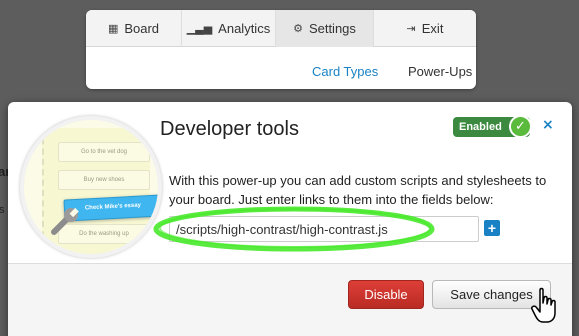 This screenshot has width=579, height=336. What do you see at coordinates (229, 129) in the screenshot?
I see `modal-title: Developer tools` at bounding box center [229, 129].